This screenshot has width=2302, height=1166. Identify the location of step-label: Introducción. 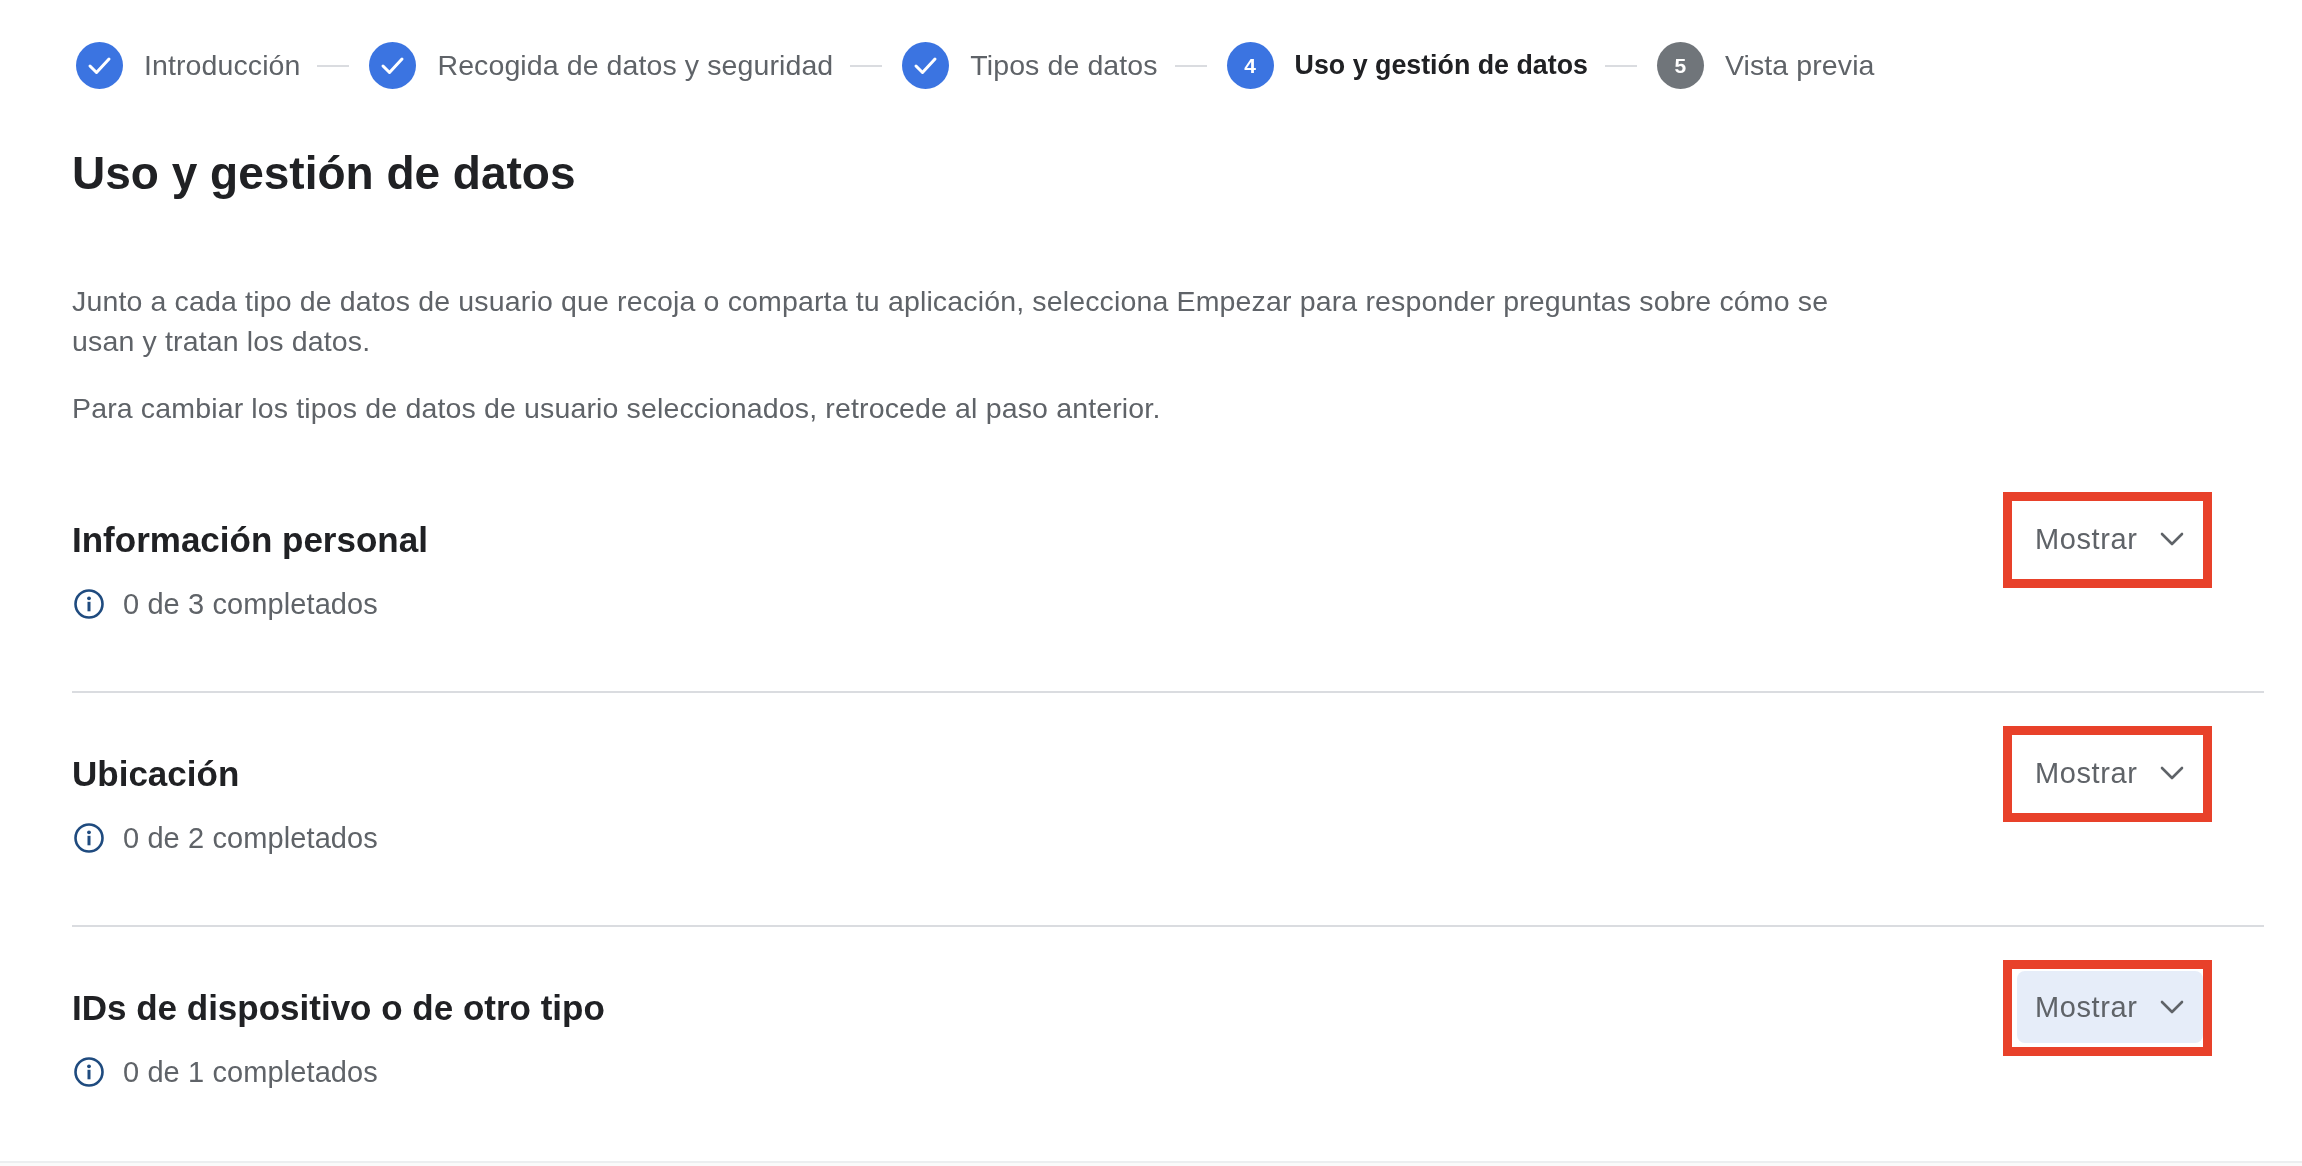
(222, 65).